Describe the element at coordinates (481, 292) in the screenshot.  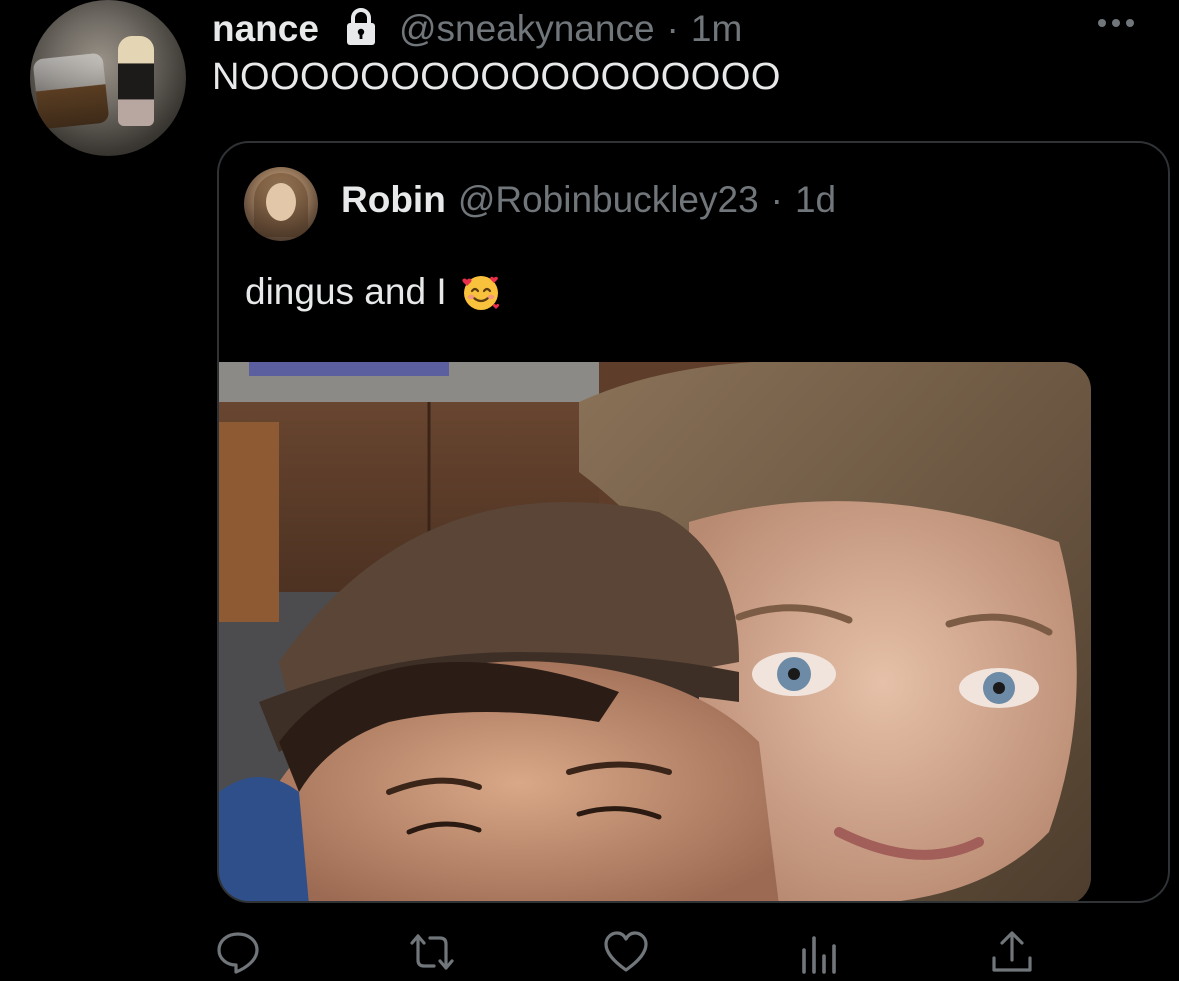
I see `smiling-face-with-hearts-icon` at that location.